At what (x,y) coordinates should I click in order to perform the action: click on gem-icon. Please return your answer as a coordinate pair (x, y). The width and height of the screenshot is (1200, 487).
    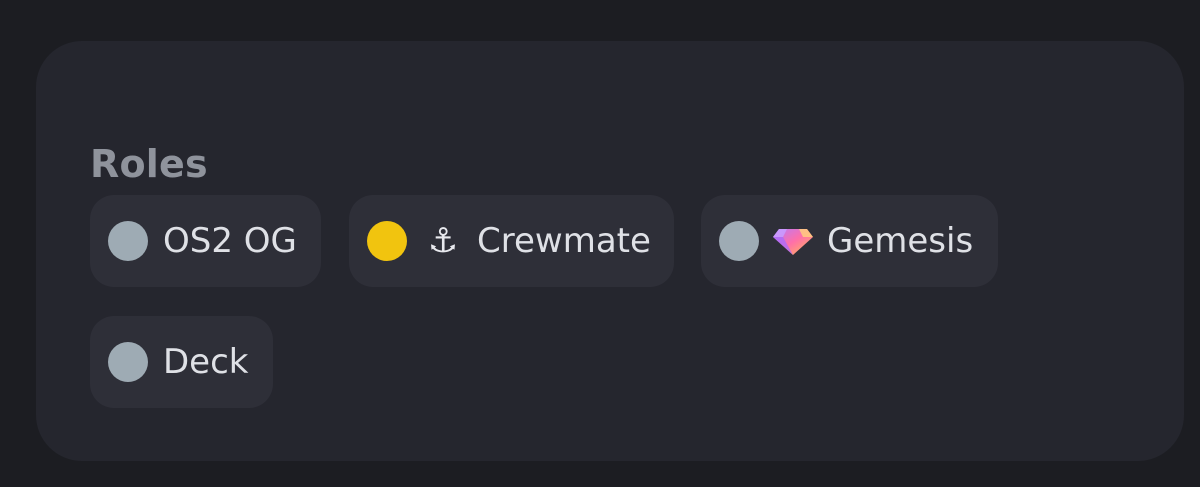
    Looking at the image, I should click on (793, 241).